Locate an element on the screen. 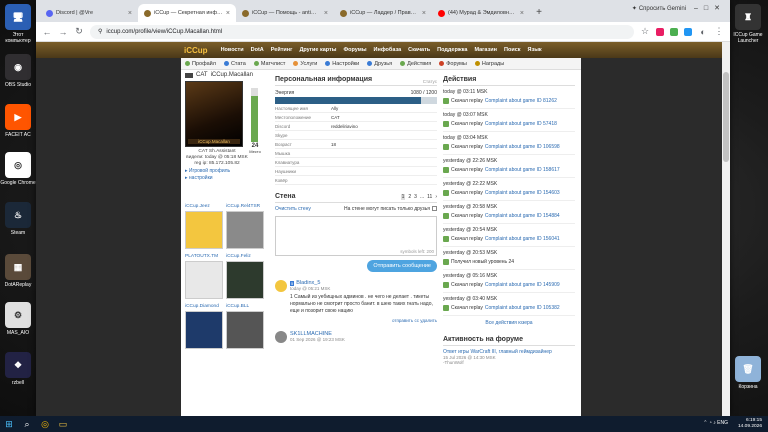 The image size is (768, 432). action-link: Complaint about game ID 105382 is located at coordinates (522, 308).